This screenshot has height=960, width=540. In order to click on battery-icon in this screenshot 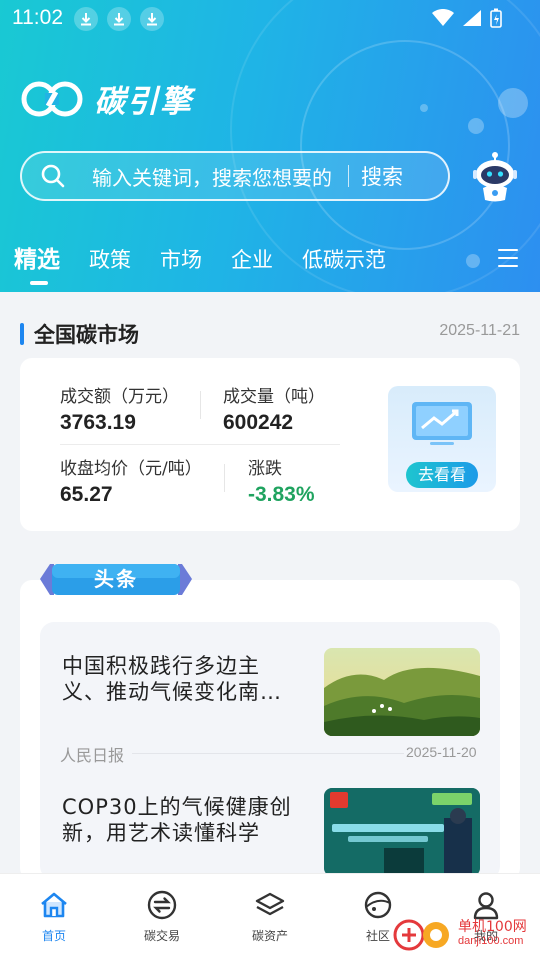, I will do `click(496, 18)`.